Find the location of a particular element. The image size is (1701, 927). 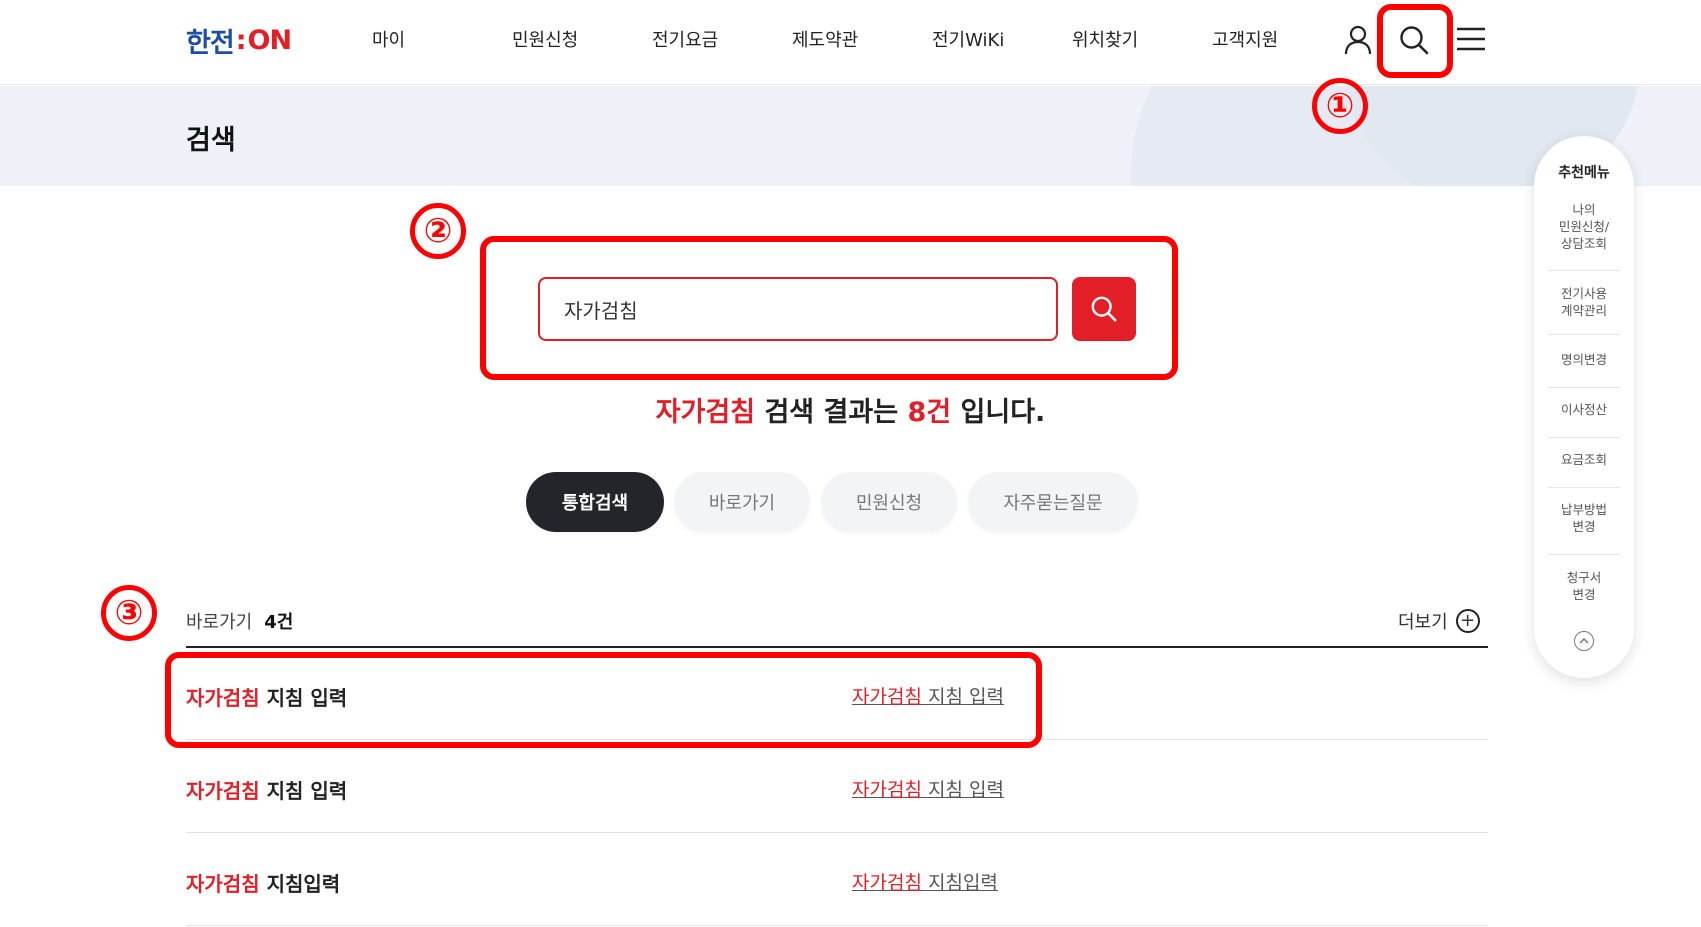

sidebar-item-moving-settlement: 이사정산 is located at coordinates (1584, 410).